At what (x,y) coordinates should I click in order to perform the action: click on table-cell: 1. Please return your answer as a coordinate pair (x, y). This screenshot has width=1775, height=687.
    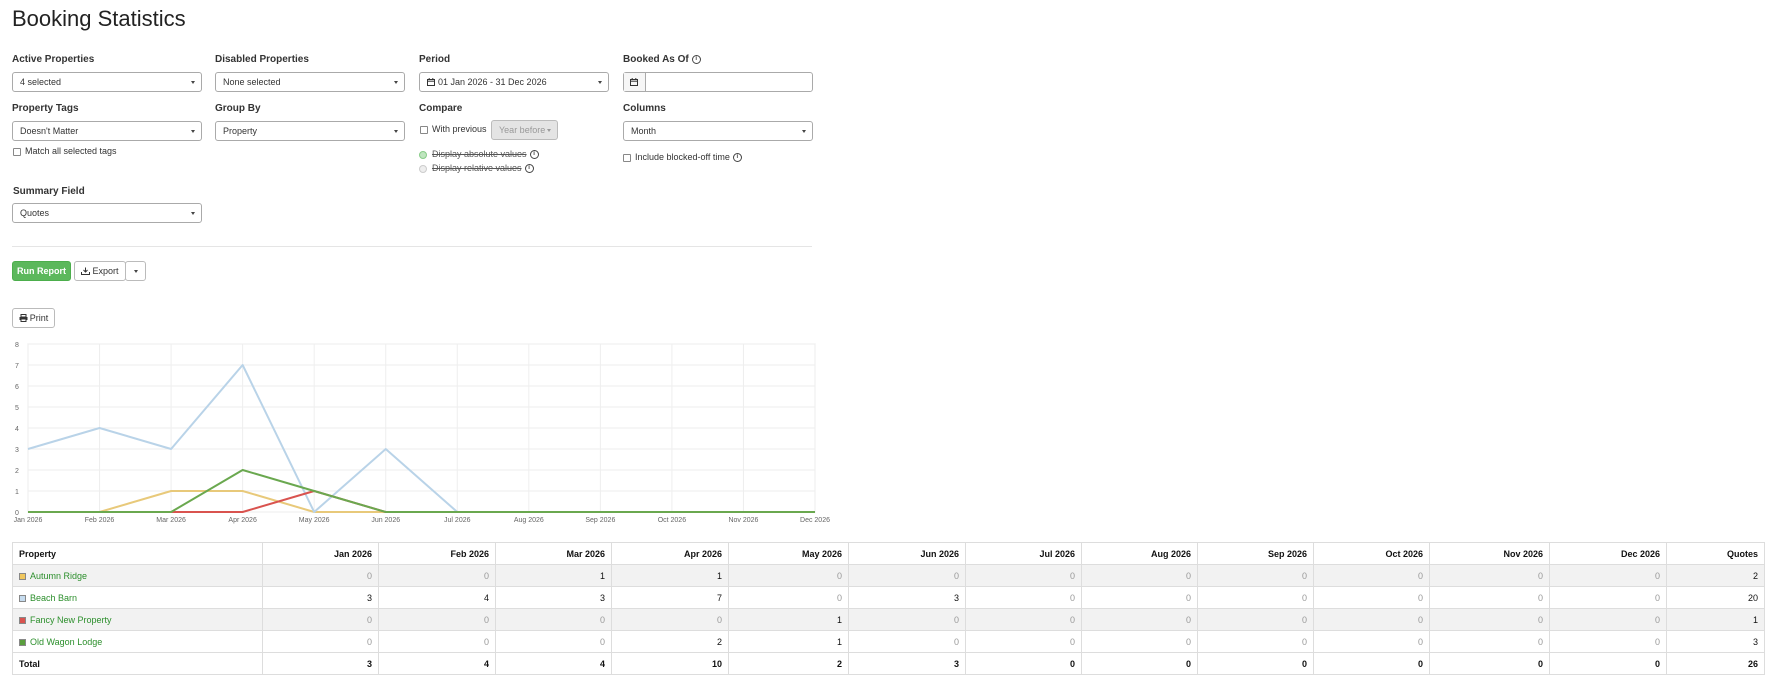
    Looking at the image, I should click on (1715, 619).